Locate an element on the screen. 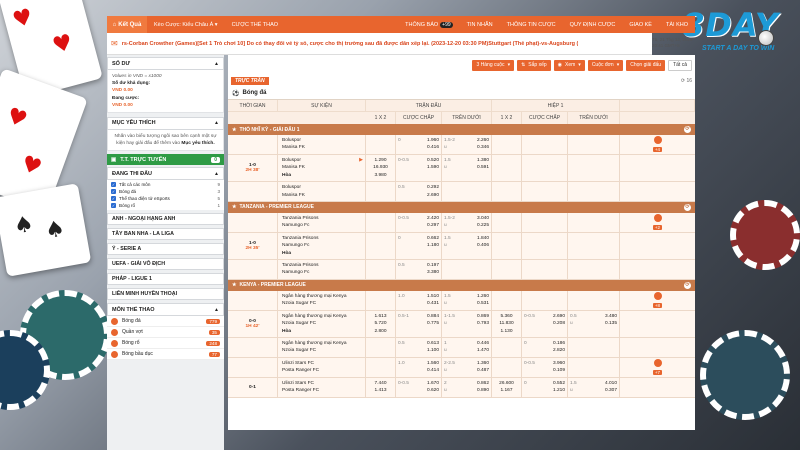 The height and width of the screenshot is (450, 800). odds-cell: 1.5 1.840 u 0.406 is located at coordinates (467, 246).